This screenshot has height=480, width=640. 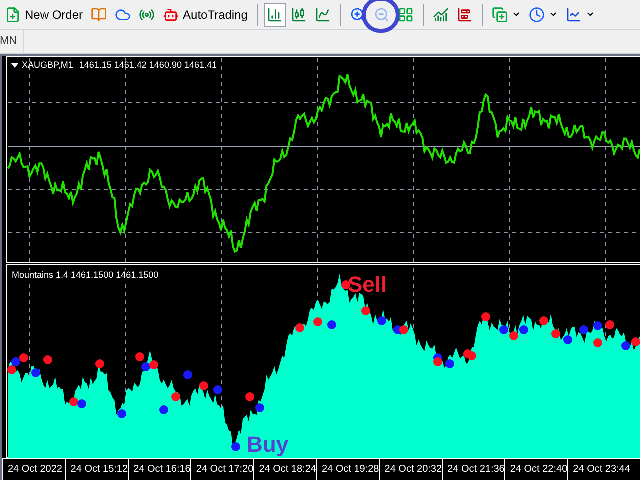 I want to click on toolbar-icon-button, so click(x=275, y=14).